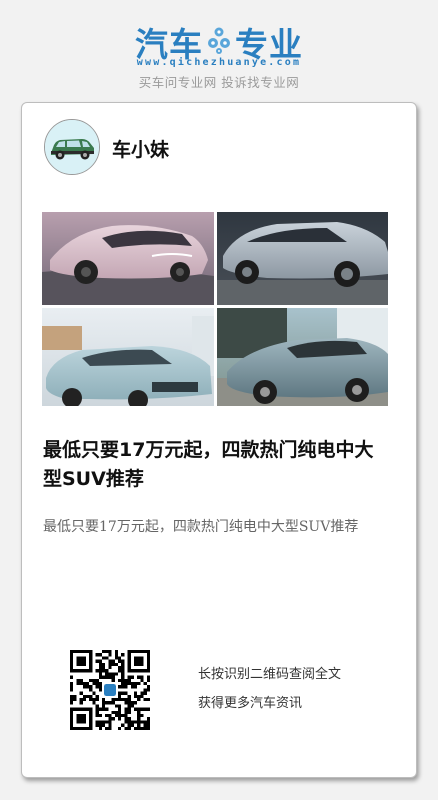 The image size is (438, 800). What do you see at coordinates (128, 258) in the screenshot?
I see `pink-suv-photo` at bounding box center [128, 258].